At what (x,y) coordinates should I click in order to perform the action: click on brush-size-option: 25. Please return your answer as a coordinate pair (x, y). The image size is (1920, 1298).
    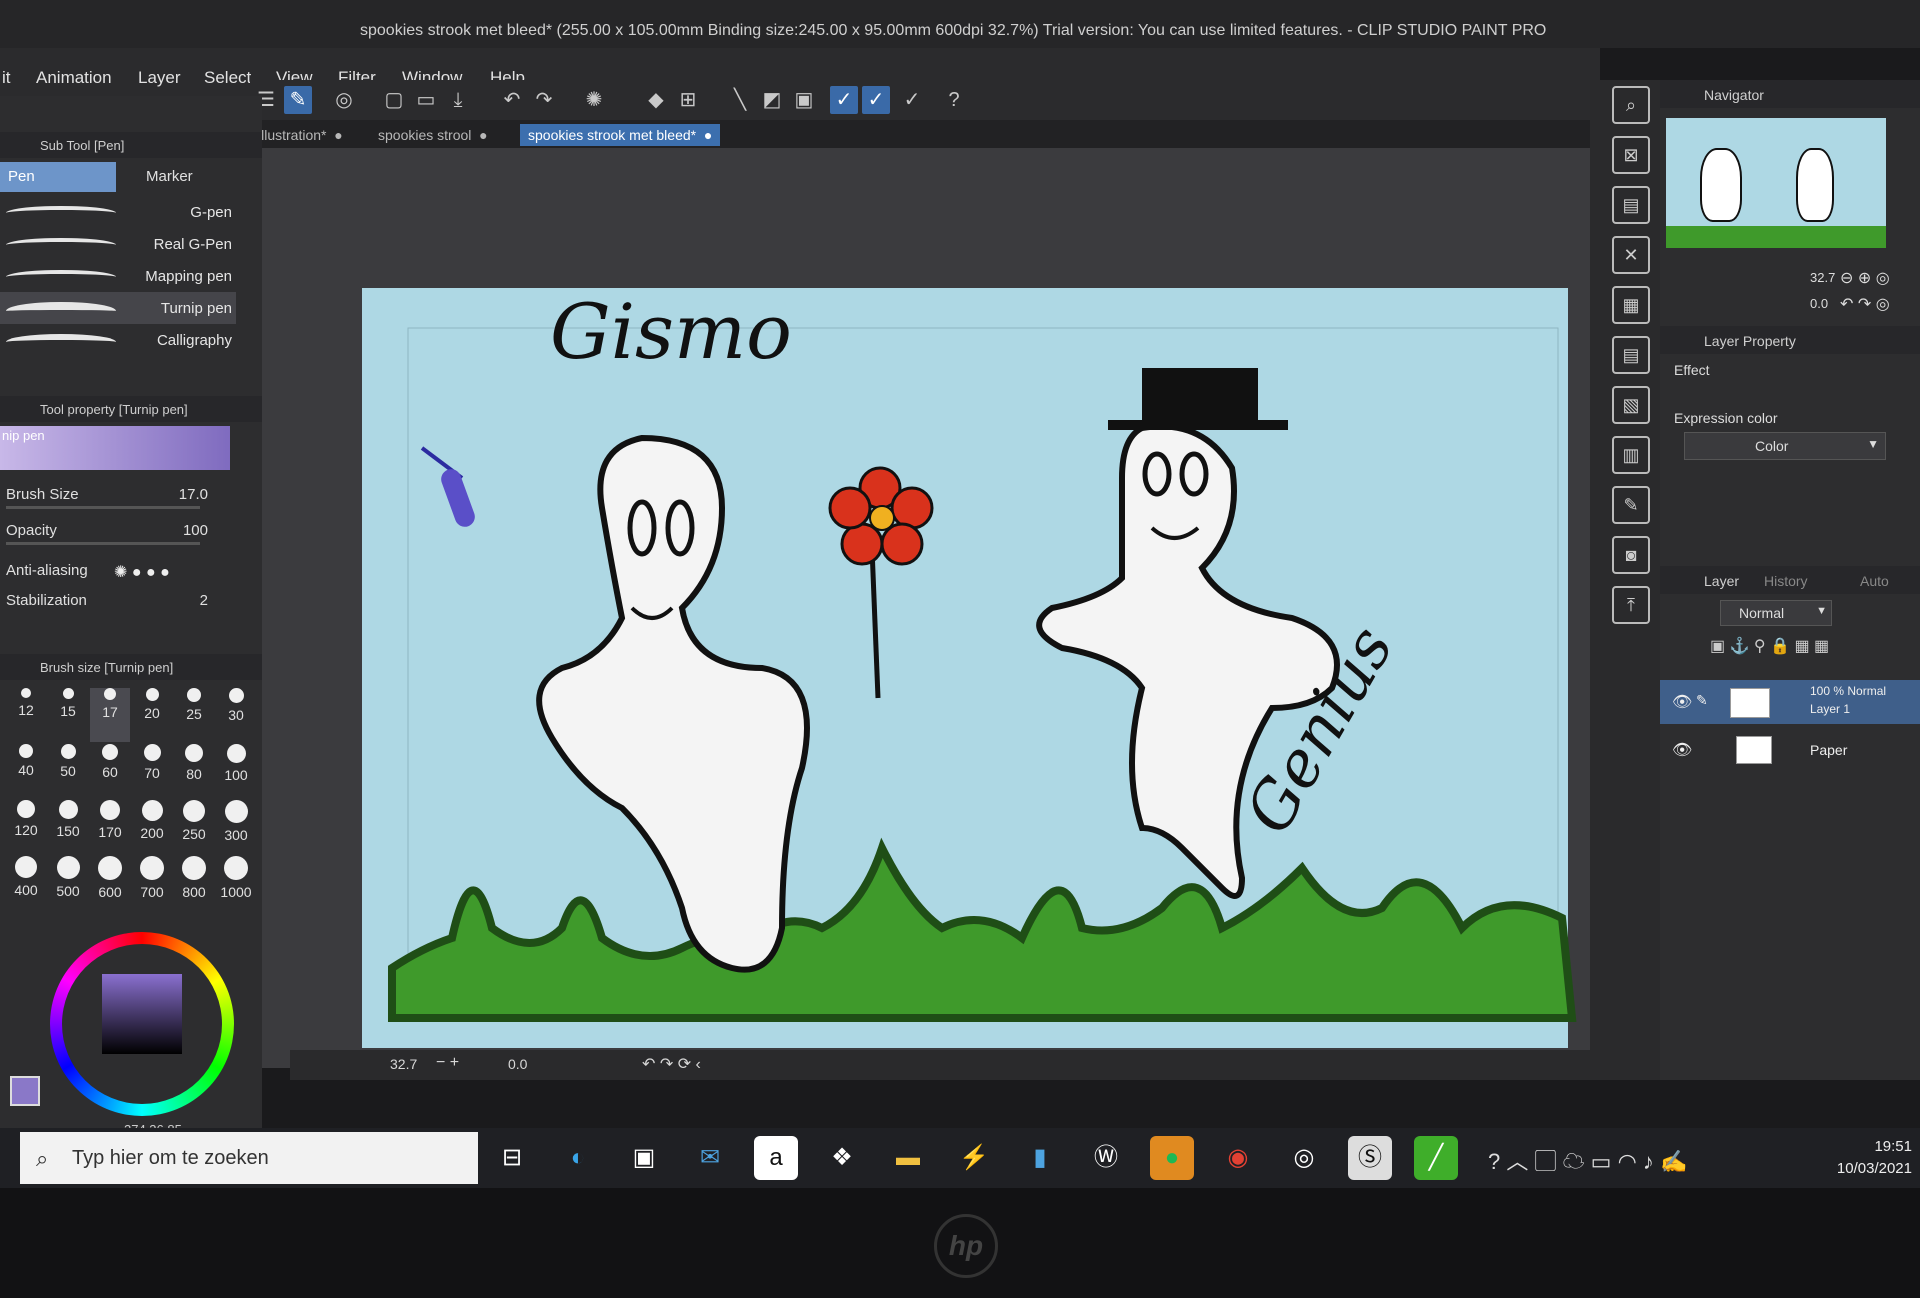
    Looking at the image, I should click on (194, 715).